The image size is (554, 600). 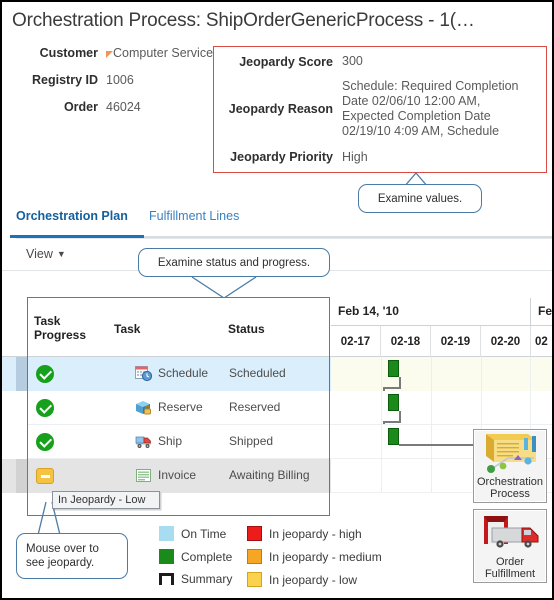 I want to click on orange-flag-icon, so click(x=109, y=54).